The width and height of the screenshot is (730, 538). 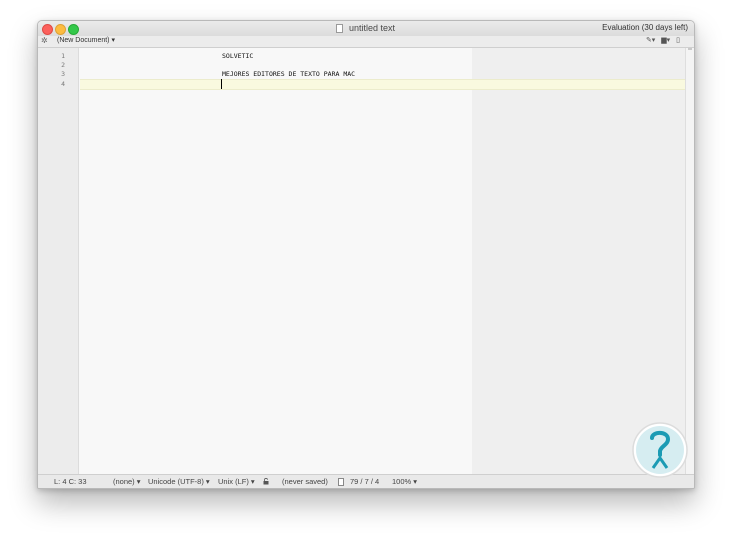 I want to click on document-icon, so click(x=339, y=28).